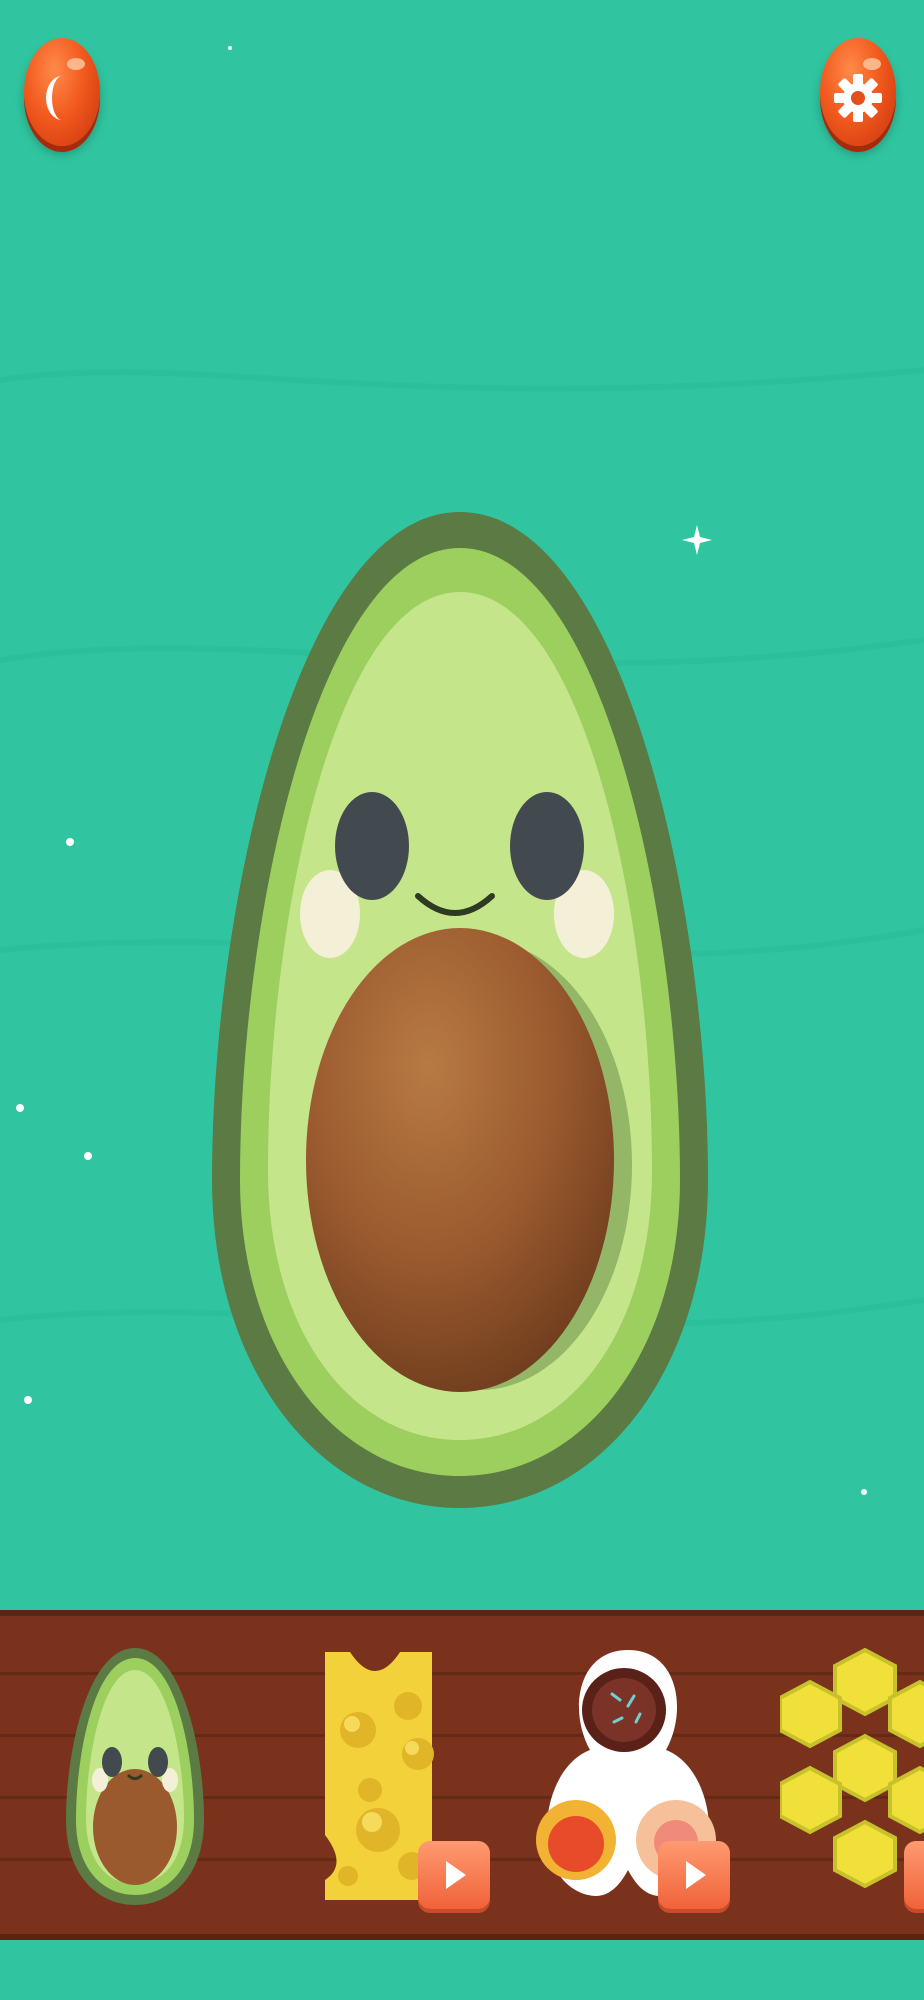  I want to click on avocado-pit, so click(460, 1160).